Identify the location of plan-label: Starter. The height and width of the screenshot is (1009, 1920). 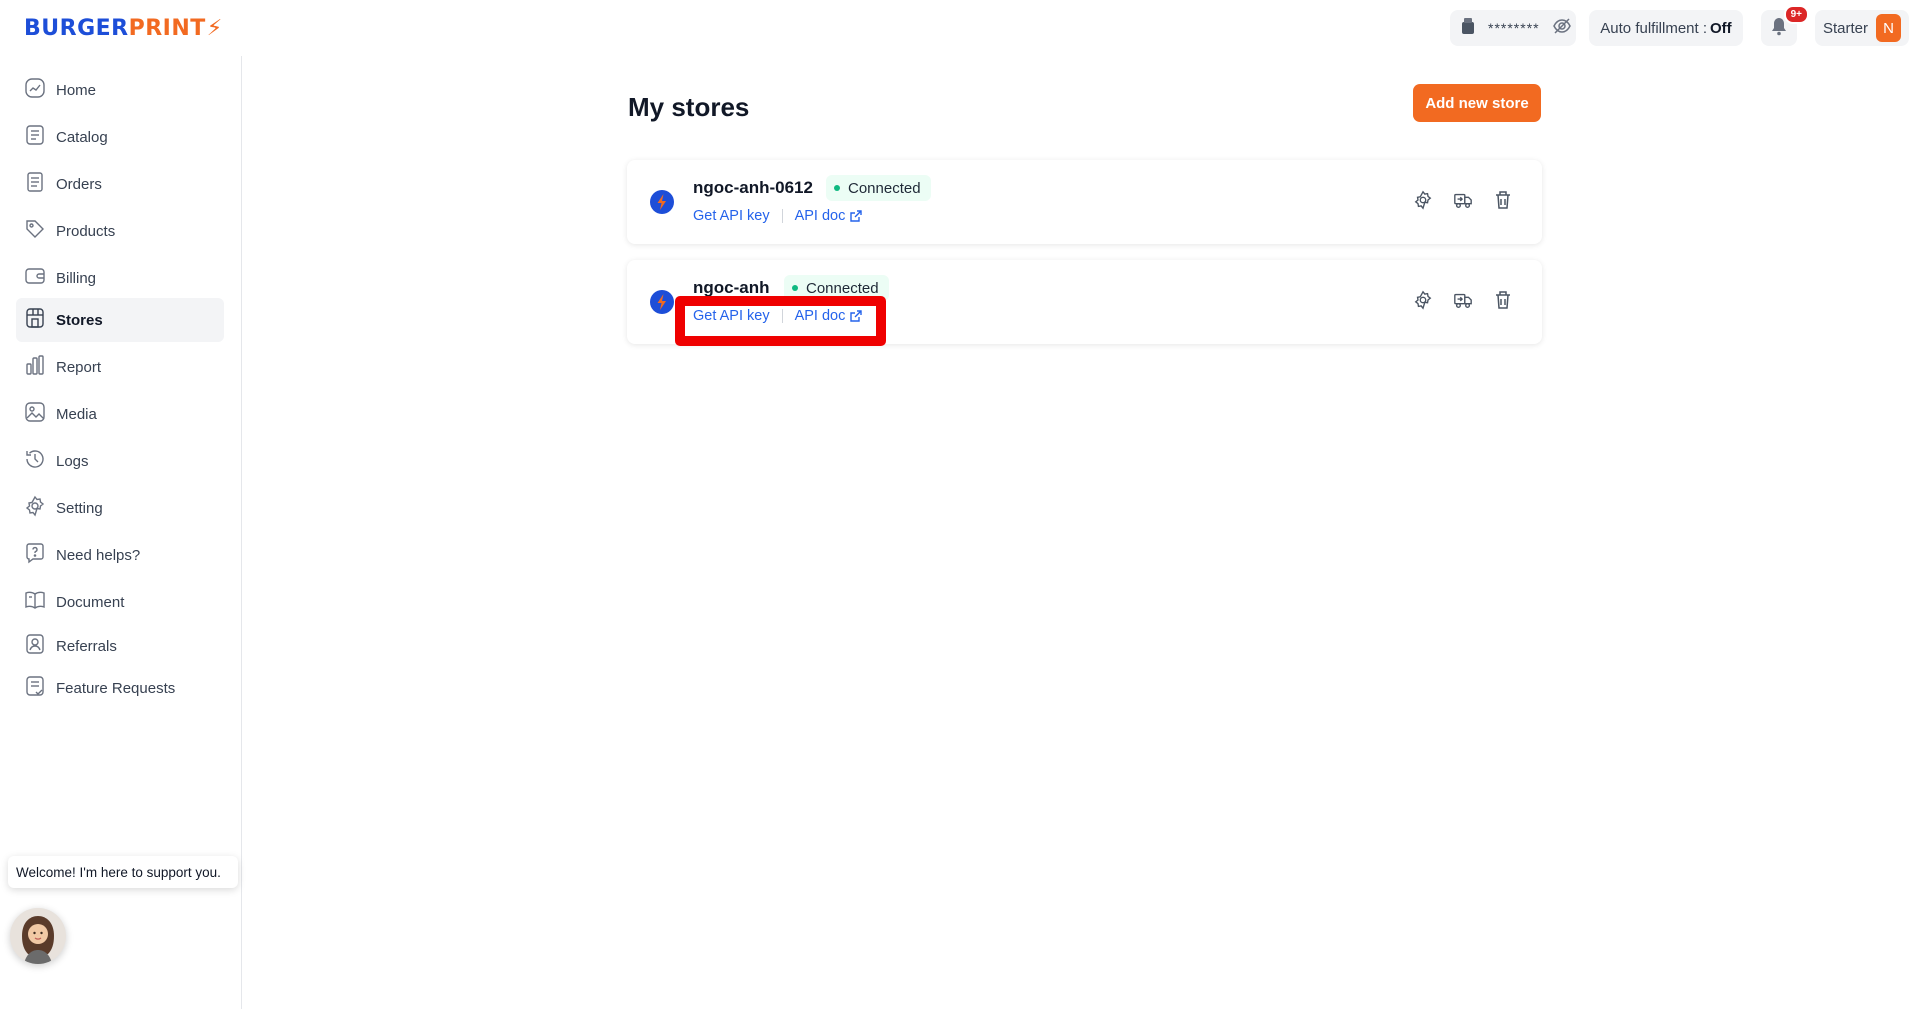
(1846, 28).